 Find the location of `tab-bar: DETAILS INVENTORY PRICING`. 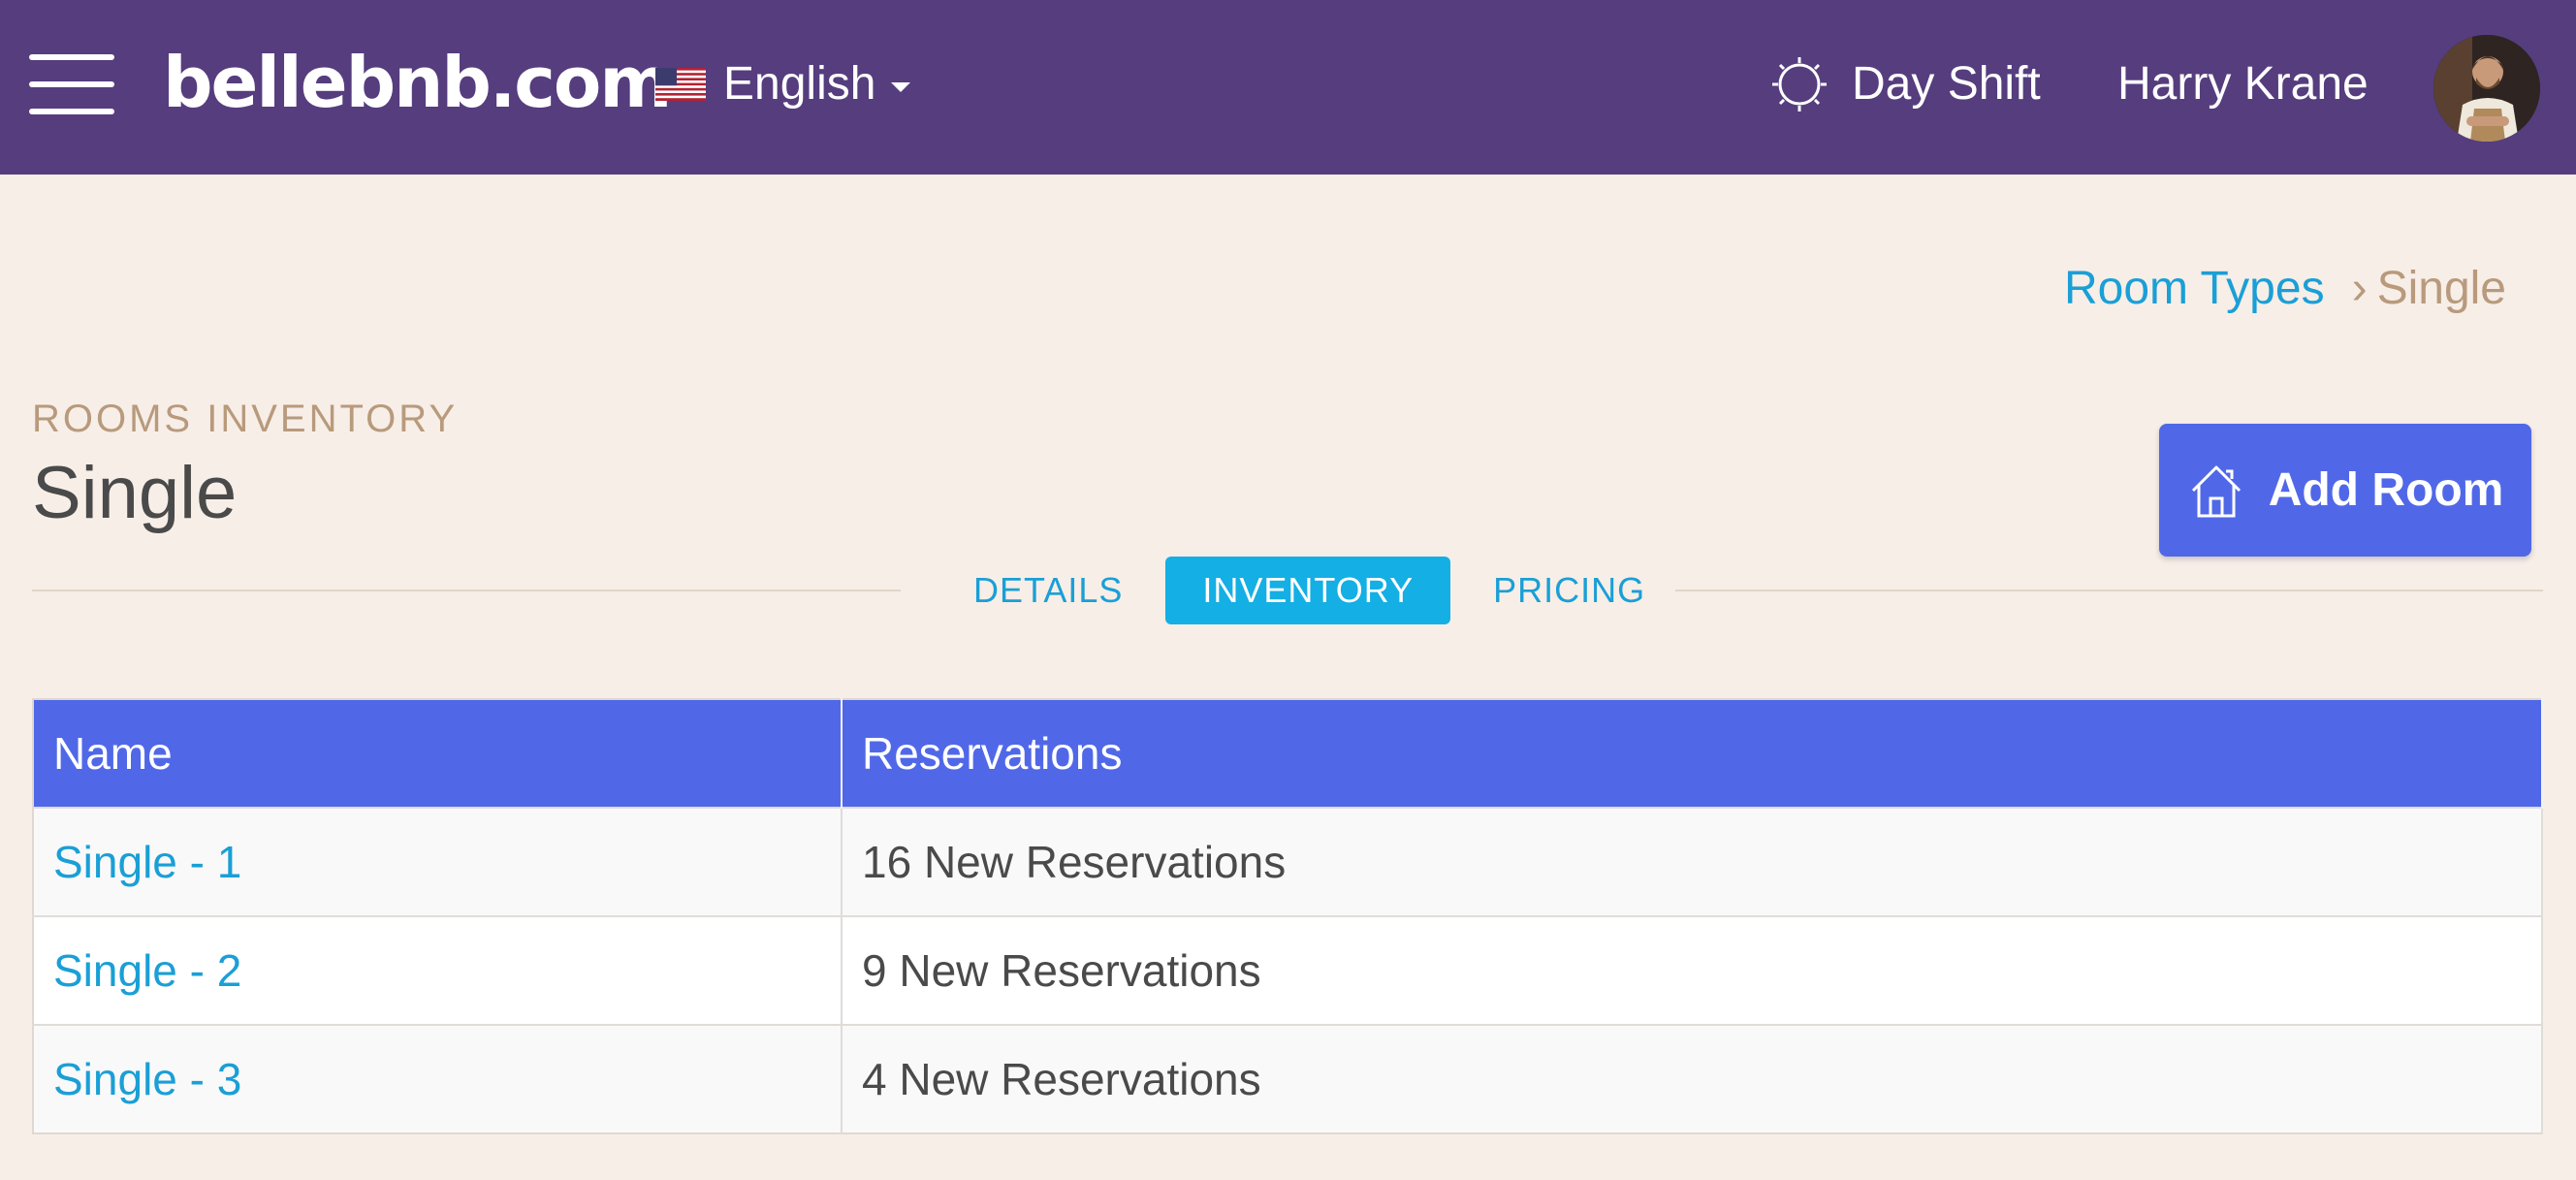

tab-bar: DETAILS INVENTORY PRICING is located at coordinates (1309, 590).